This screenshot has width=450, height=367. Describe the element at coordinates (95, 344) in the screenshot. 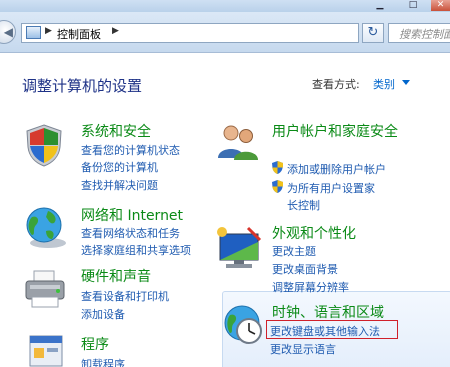

I see `category-title-programs: 程序` at that location.